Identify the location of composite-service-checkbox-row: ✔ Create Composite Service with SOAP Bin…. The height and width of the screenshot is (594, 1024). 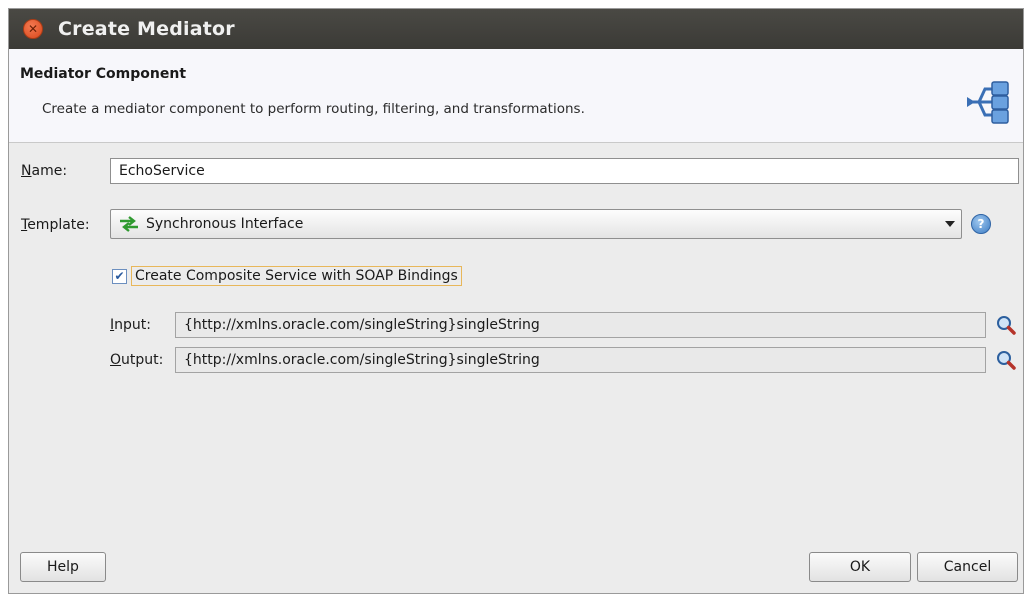
(287, 276).